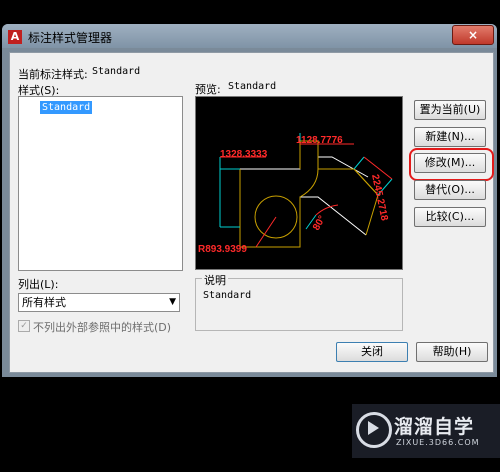 This screenshot has height=472, width=500. Describe the element at coordinates (102, 327) in the screenshot. I see `exclude-xref-label: 不列出外部参照中的样式(D)` at that location.